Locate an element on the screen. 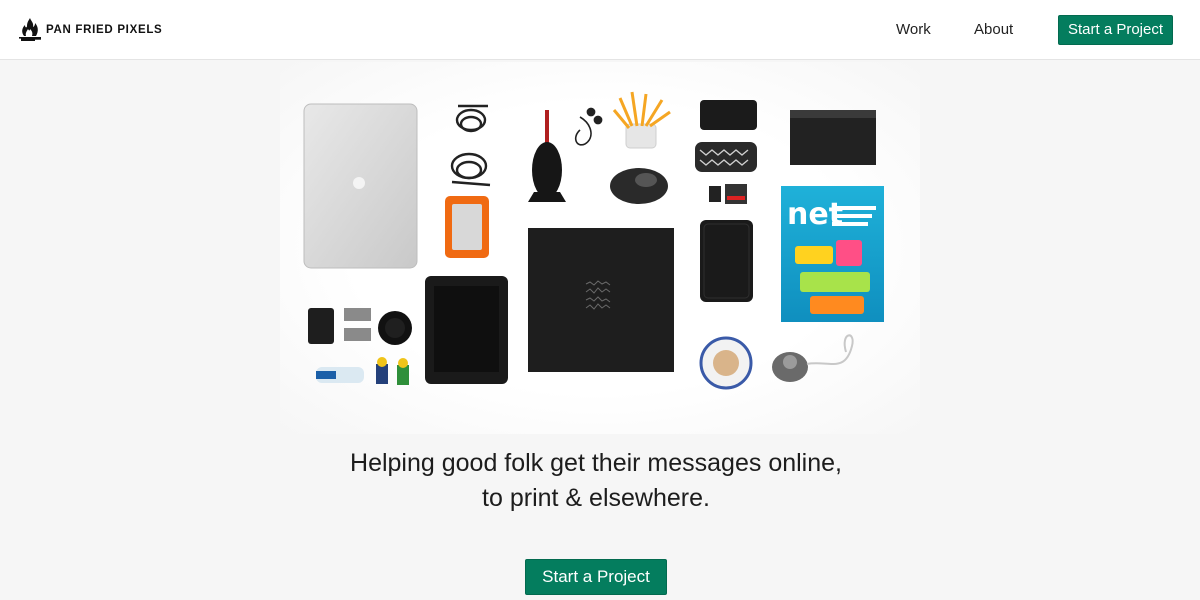 This screenshot has height=600, width=1200. vinyl-record-object is located at coordinates (601, 300).